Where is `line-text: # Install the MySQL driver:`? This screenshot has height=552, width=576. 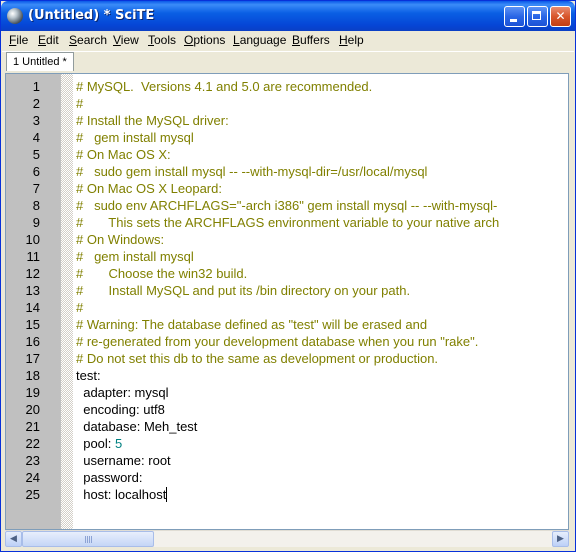 line-text: # Install the MySQL driver: is located at coordinates (152, 120).